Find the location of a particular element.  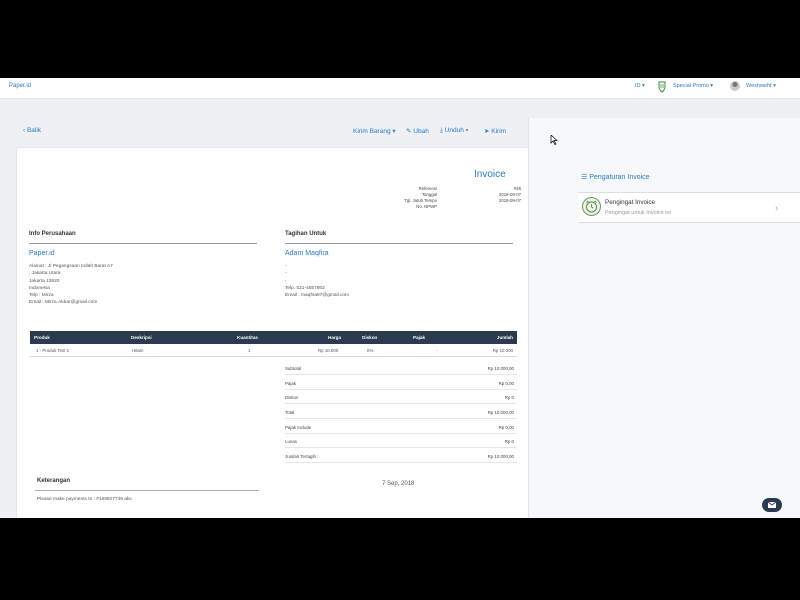

total-label: Total is located at coordinates (290, 412).